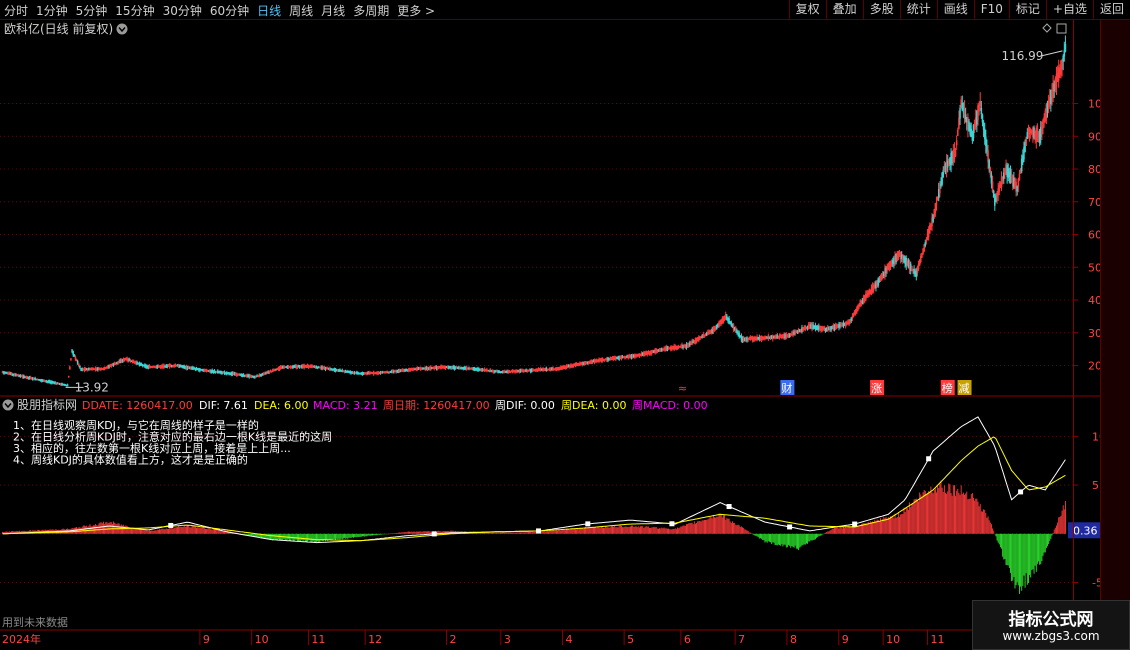 This screenshot has width=1130, height=650. What do you see at coordinates (790, 527) in the screenshot?
I see `cross-marker` at bounding box center [790, 527].